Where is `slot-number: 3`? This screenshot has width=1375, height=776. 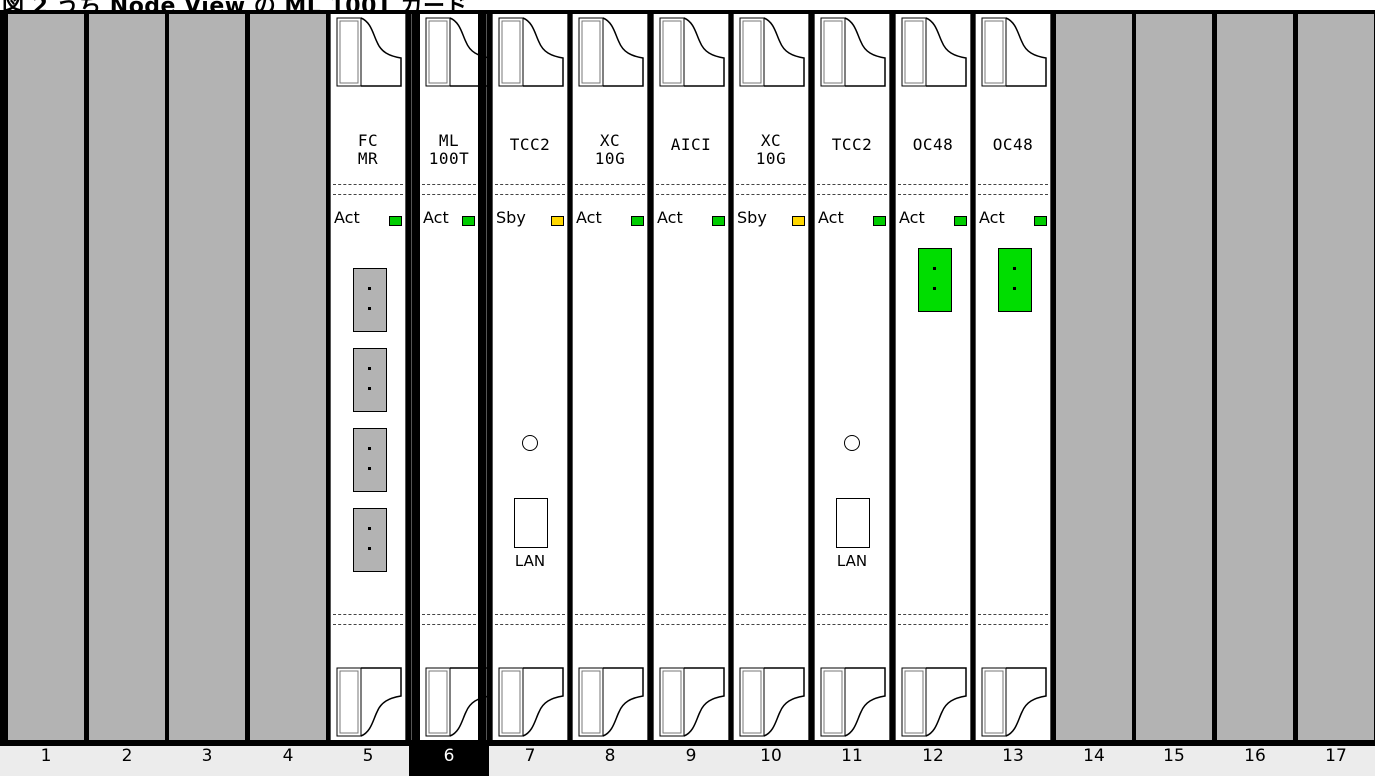 slot-number: 3 is located at coordinates (207, 761).